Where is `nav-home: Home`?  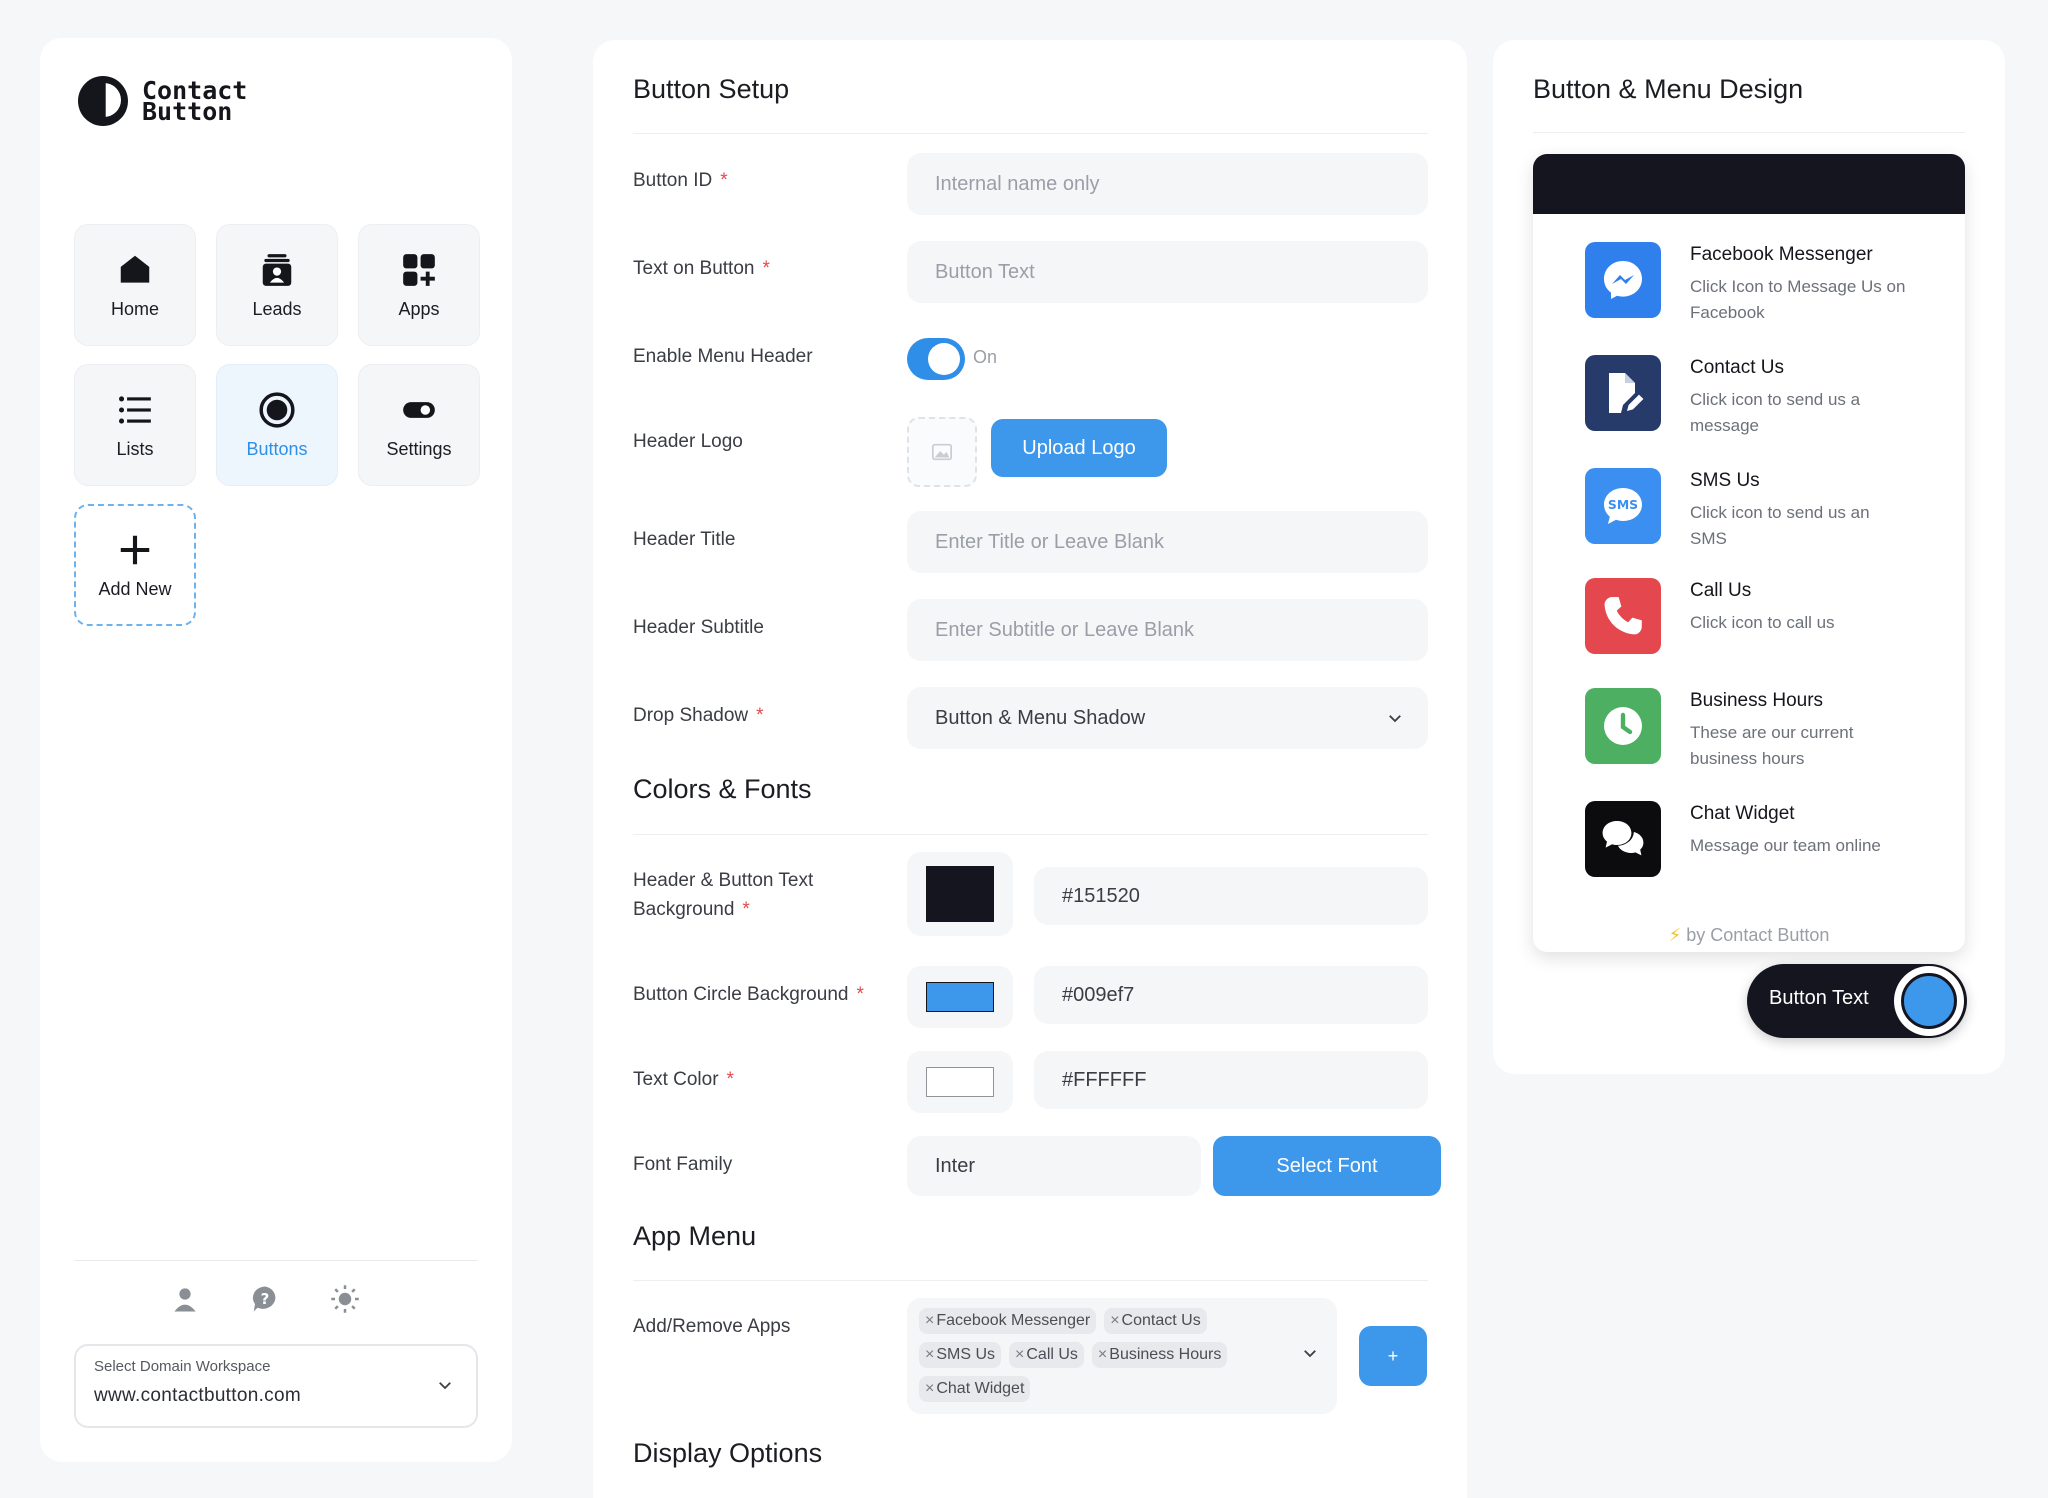 nav-home: Home is located at coordinates (135, 285).